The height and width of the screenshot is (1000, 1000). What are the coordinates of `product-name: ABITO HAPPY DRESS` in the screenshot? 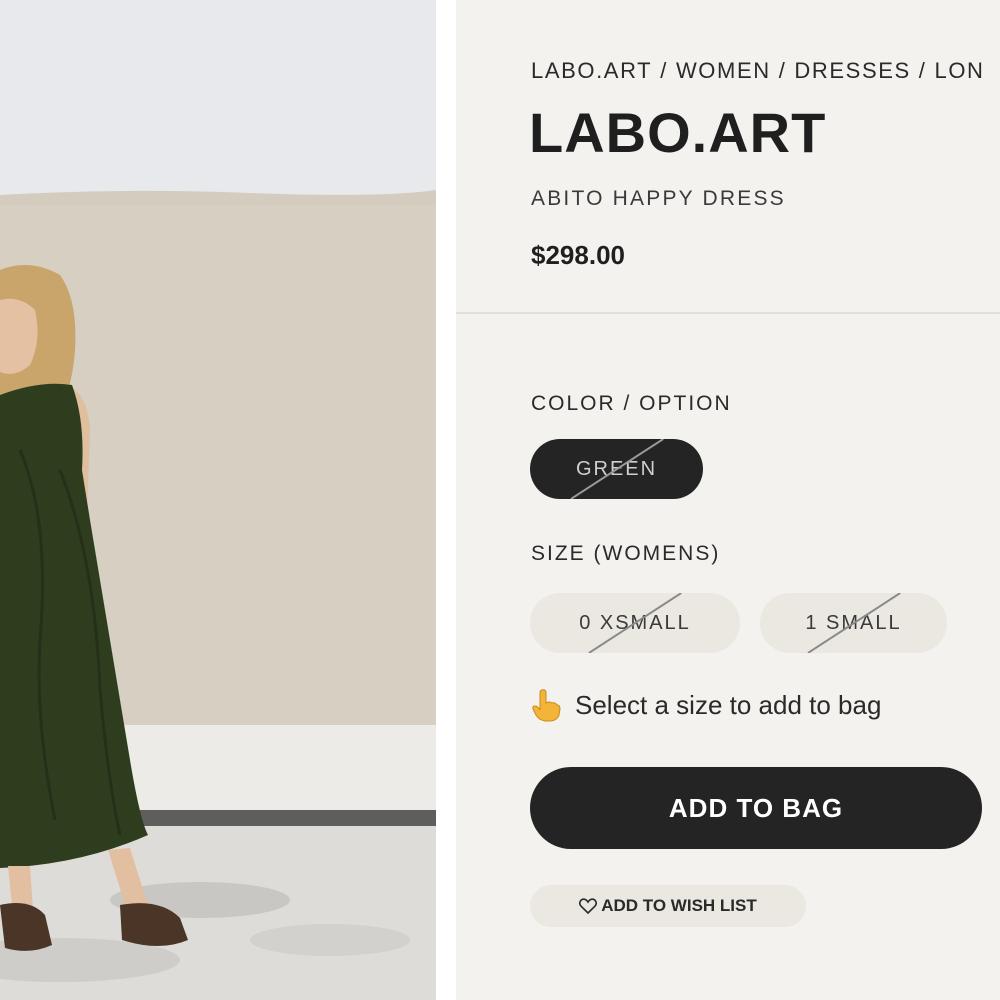 It's located at (658, 198).